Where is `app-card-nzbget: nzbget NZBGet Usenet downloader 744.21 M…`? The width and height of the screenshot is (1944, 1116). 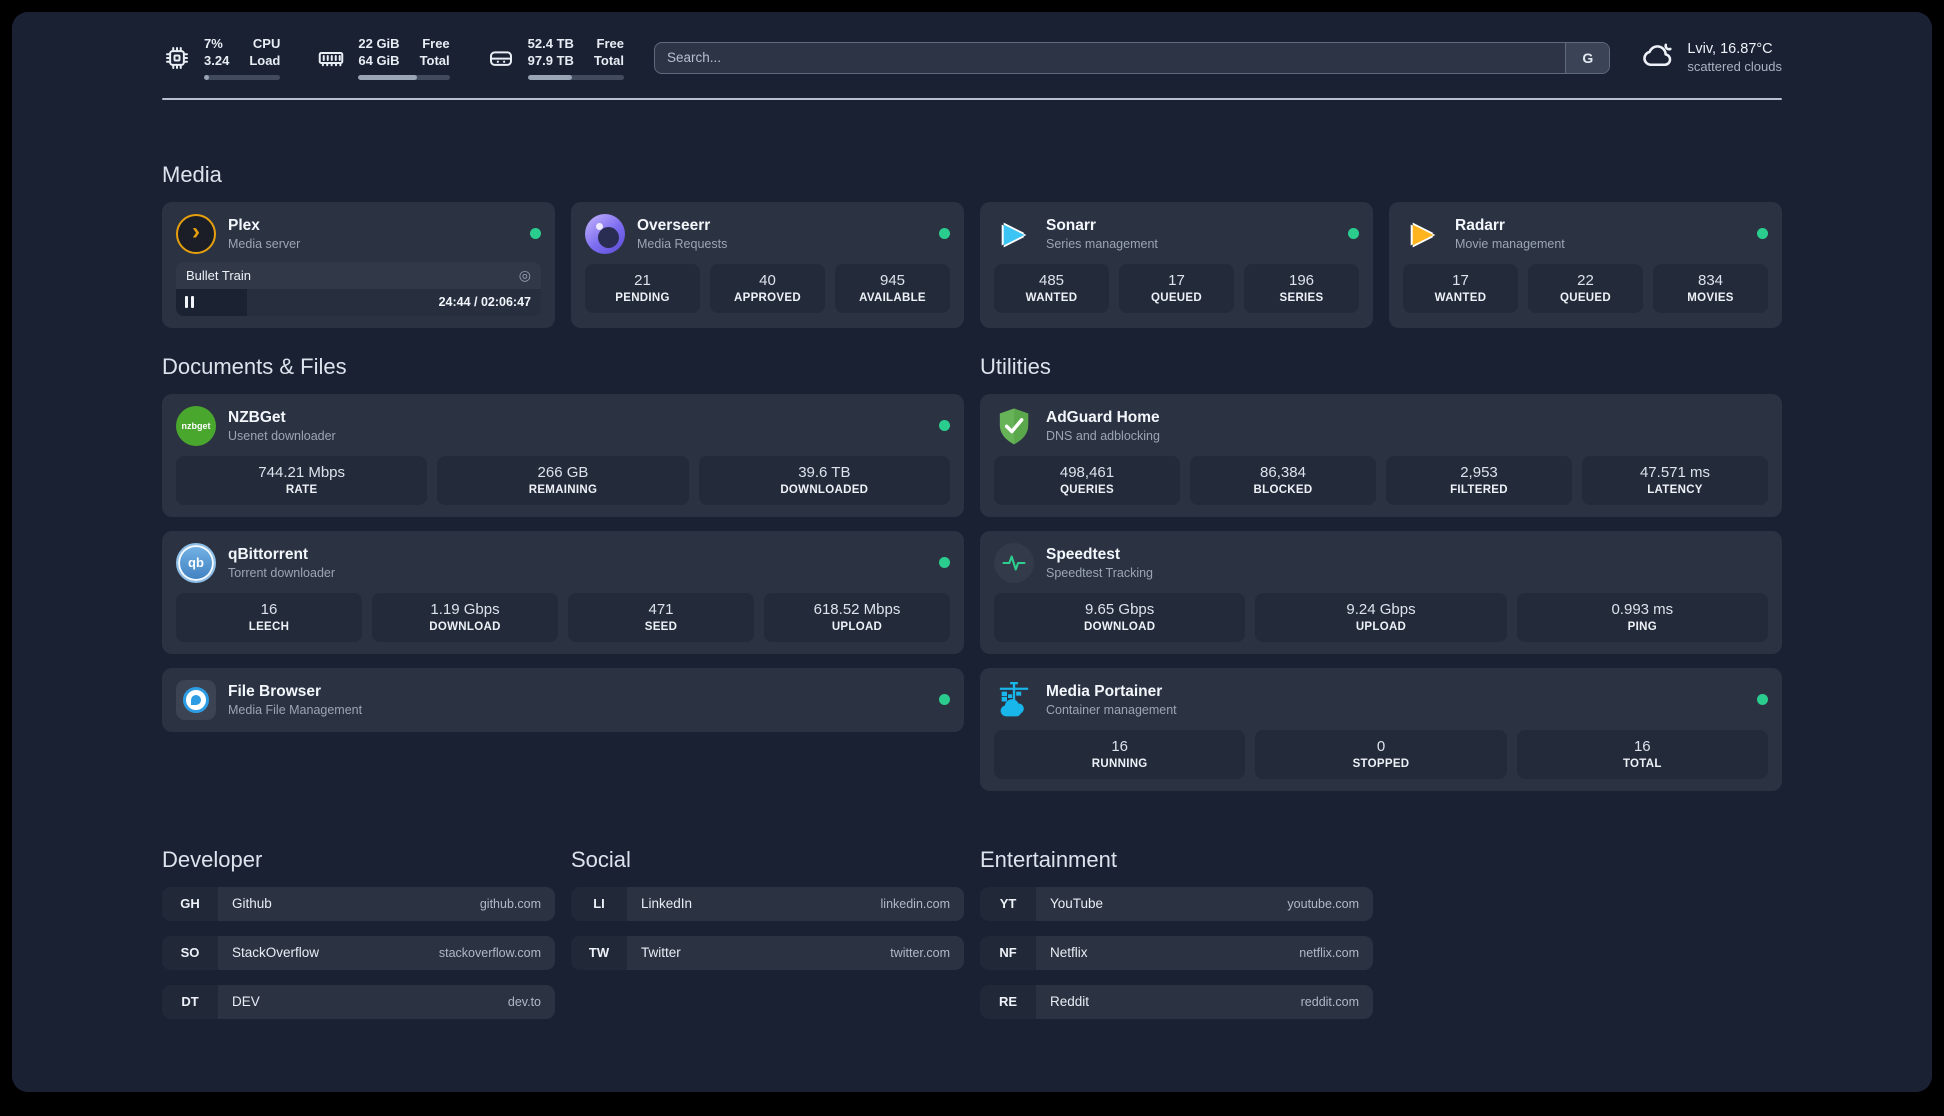 app-card-nzbget: nzbget NZBGet Usenet downloader 744.21 M… is located at coordinates (563, 455).